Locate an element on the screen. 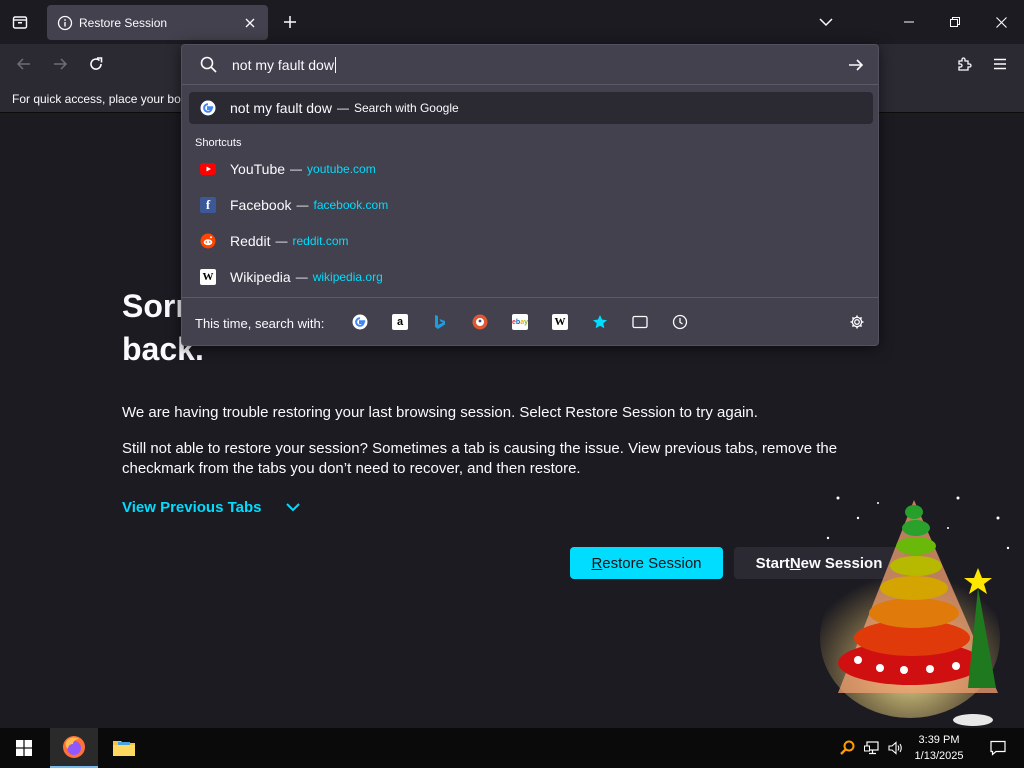  volume-icon is located at coordinates (896, 748).